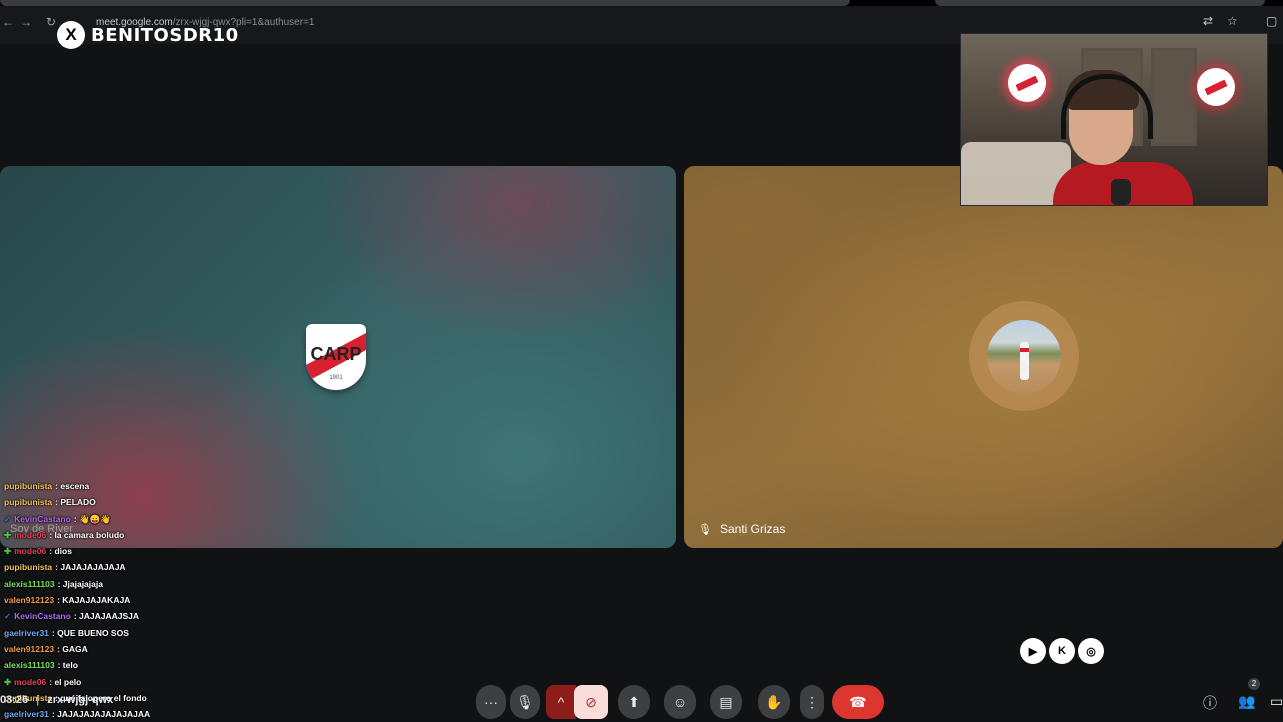 This screenshot has height=722, width=1283. What do you see at coordinates (1210, 703) in the screenshot?
I see `meeting-info-icon: ⓘ` at bounding box center [1210, 703].